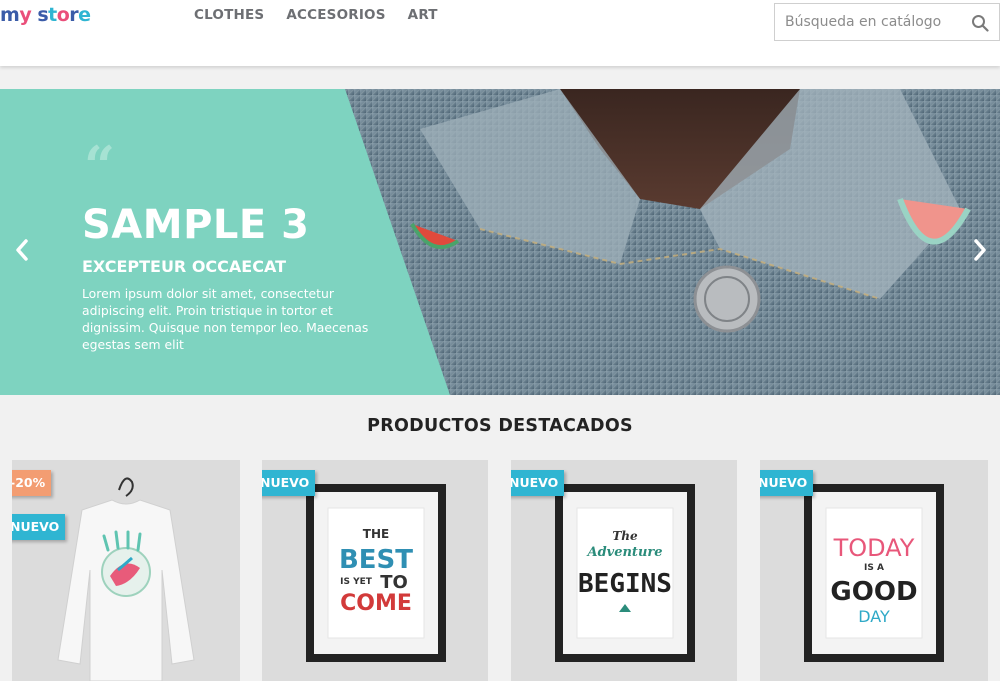  What do you see at coordinates (100, 166) in the screenshot?
I see `quote-icon: “` at bounding box center [100, 166].